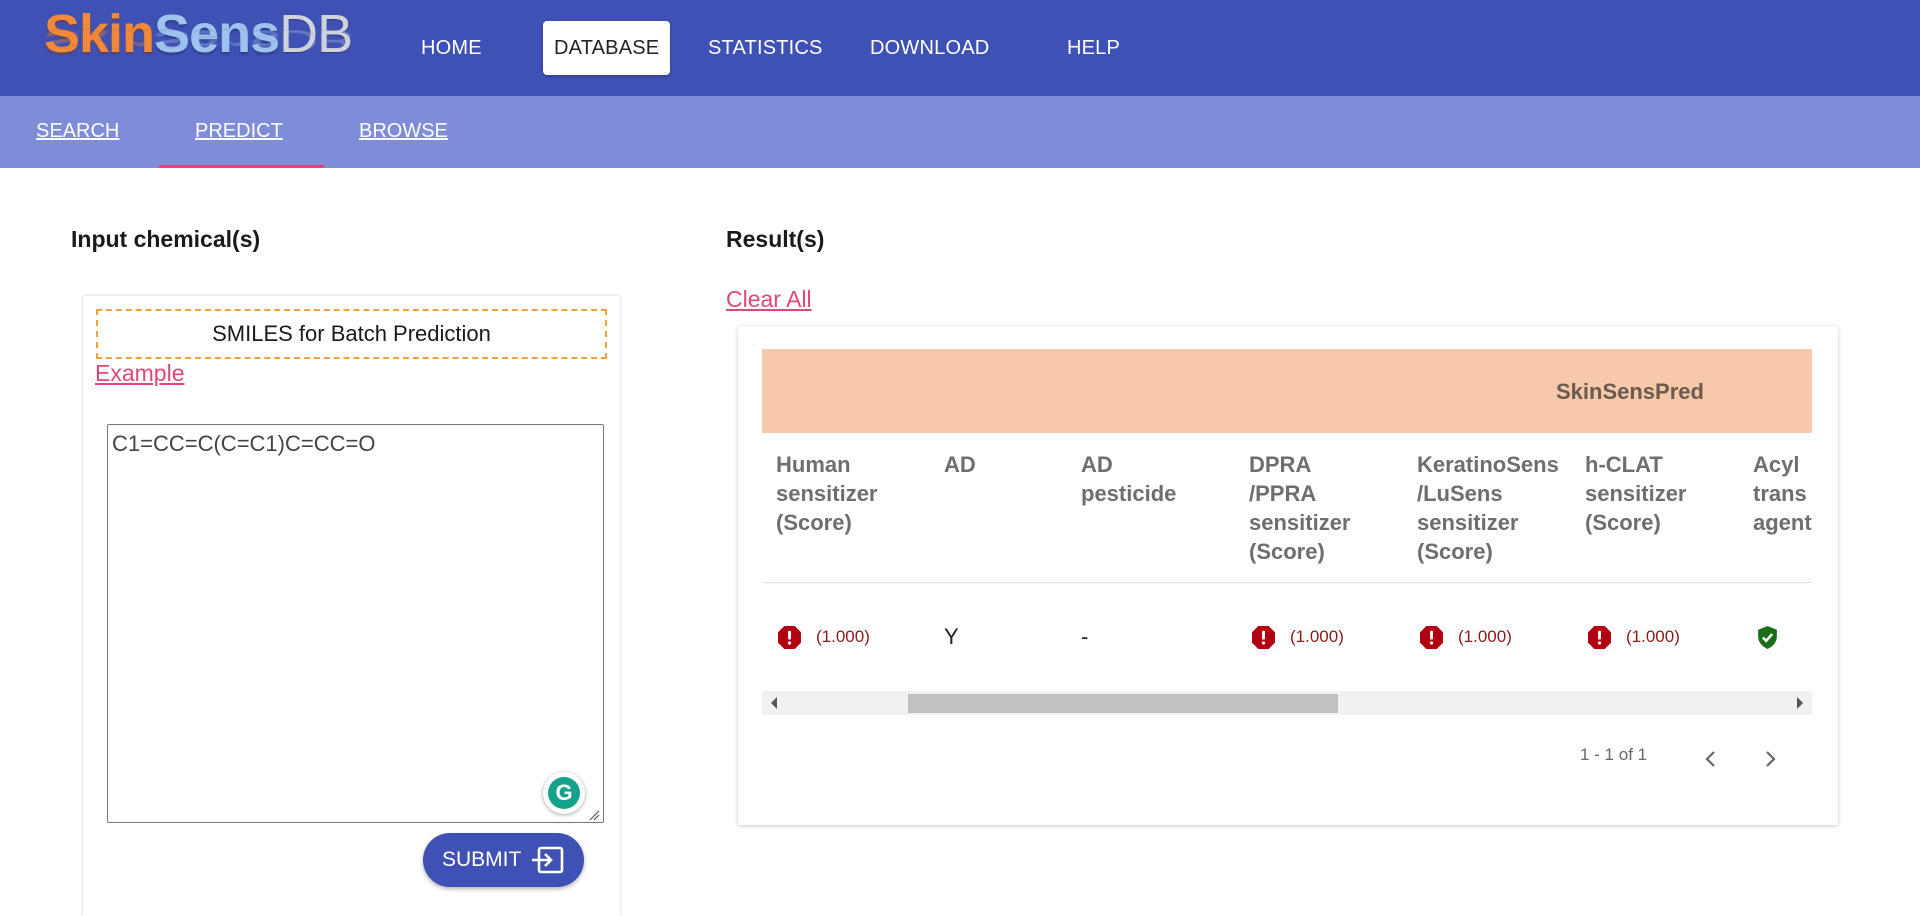 This screenshot has width=1920, height=916. I want to click on ad-pesticide-value: -, so click(1085, 636).